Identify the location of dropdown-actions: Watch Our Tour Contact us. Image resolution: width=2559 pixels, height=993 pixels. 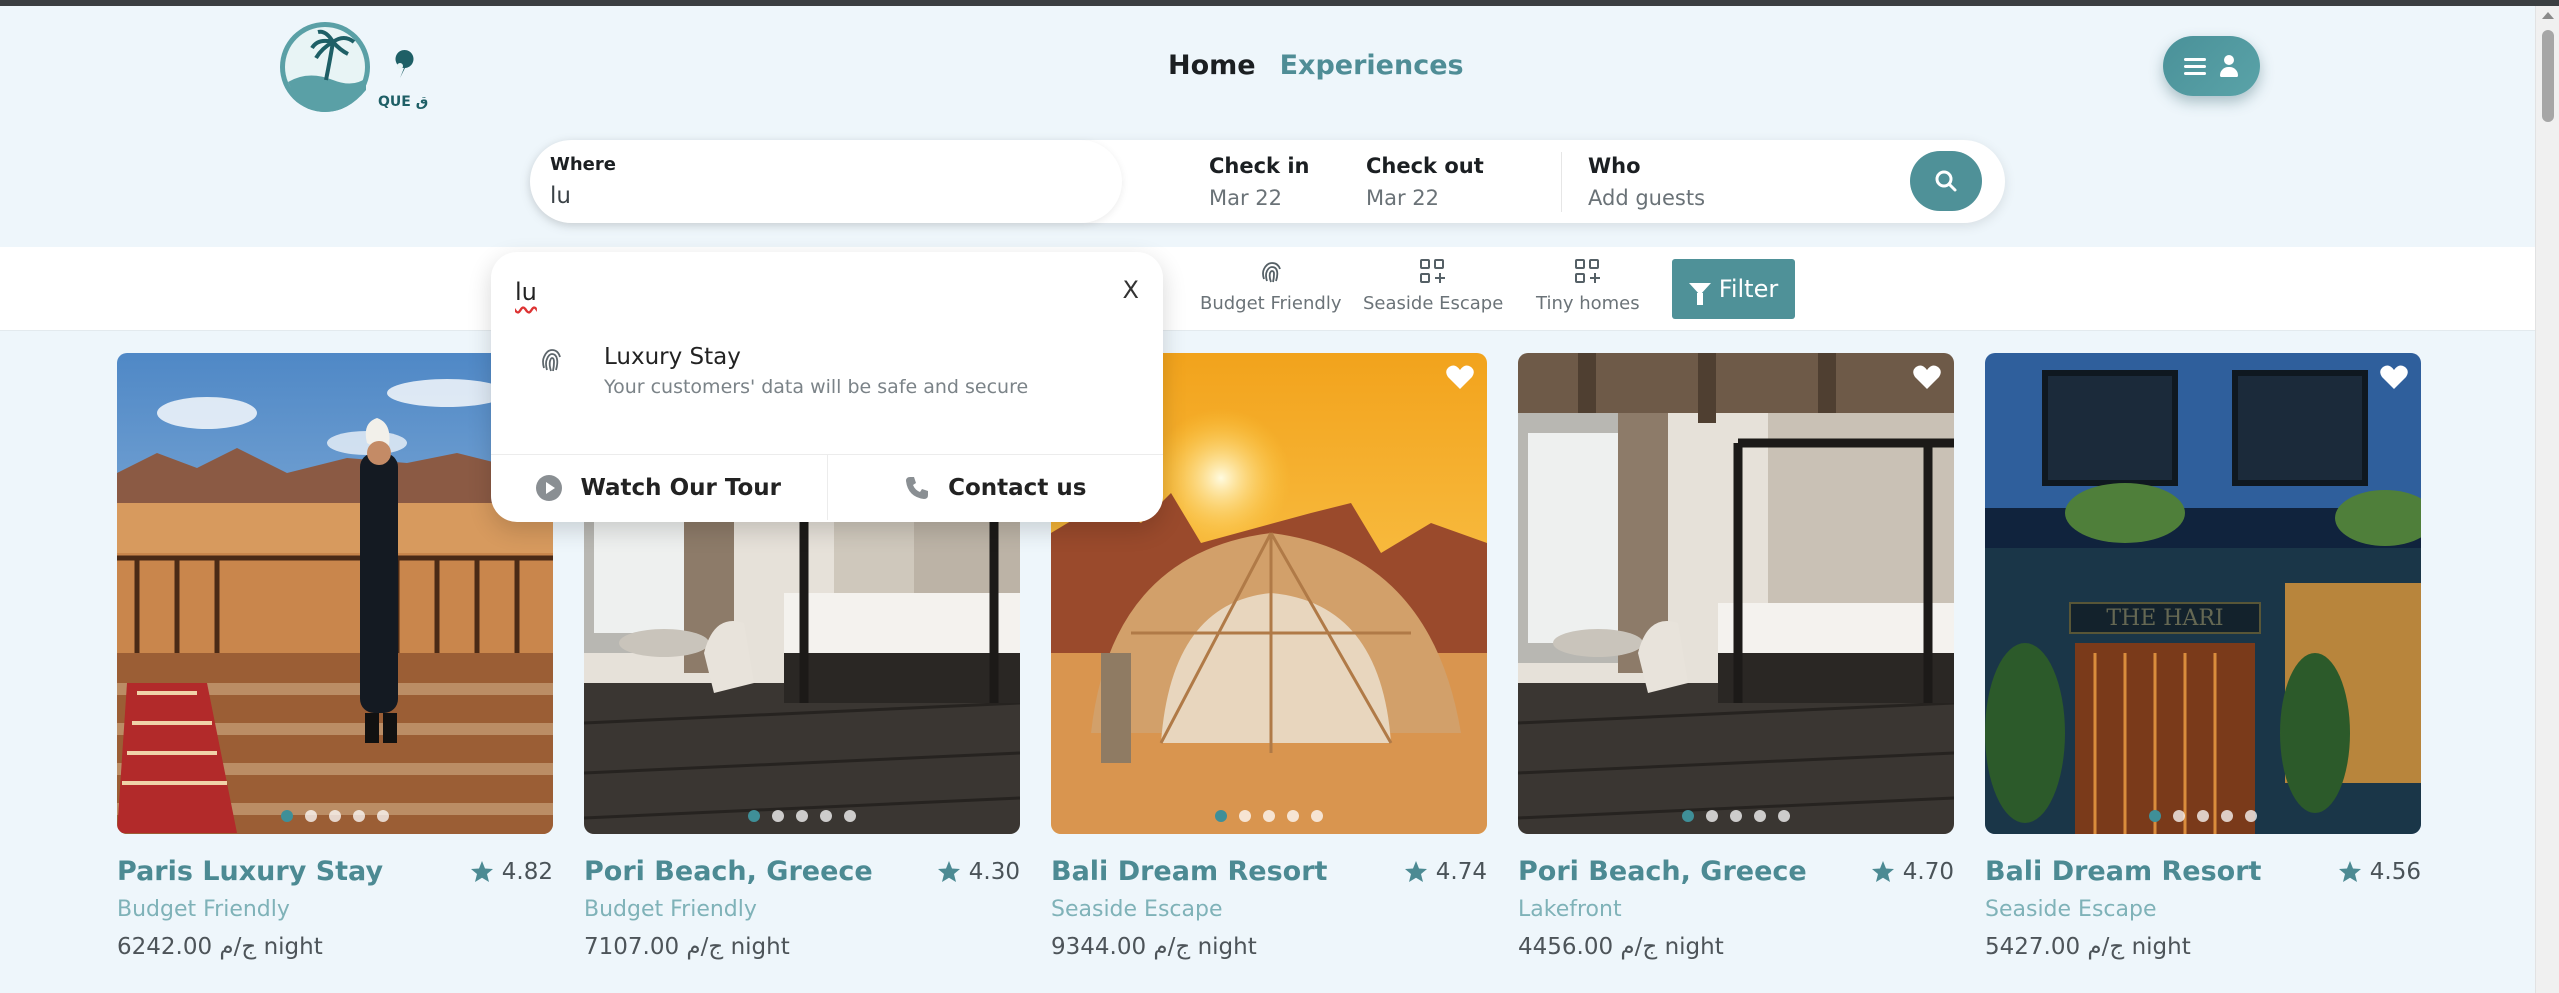
(827, 487).